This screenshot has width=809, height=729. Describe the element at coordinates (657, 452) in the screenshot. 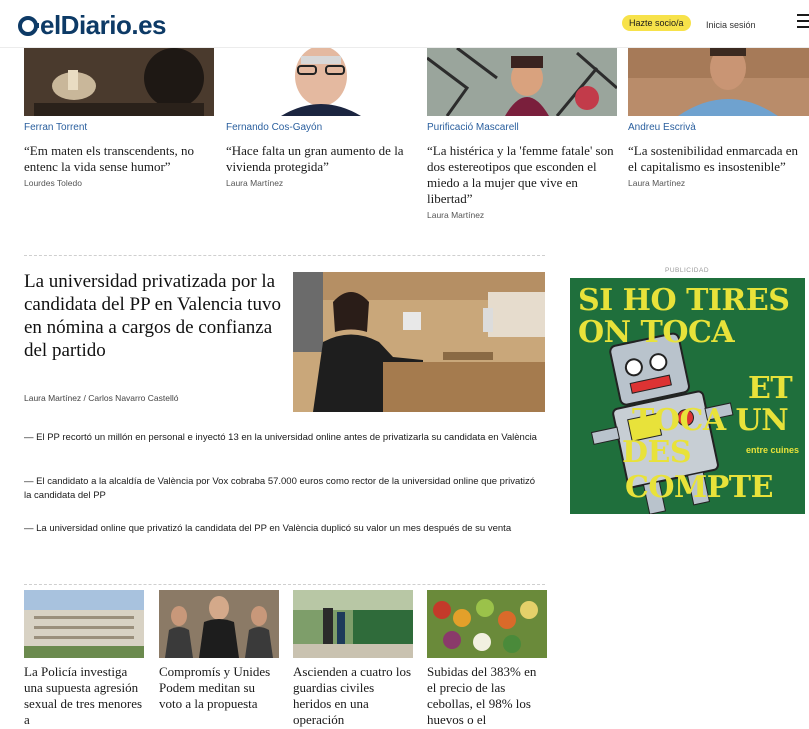

I see `ad-headline-line-5: DES` at that location.